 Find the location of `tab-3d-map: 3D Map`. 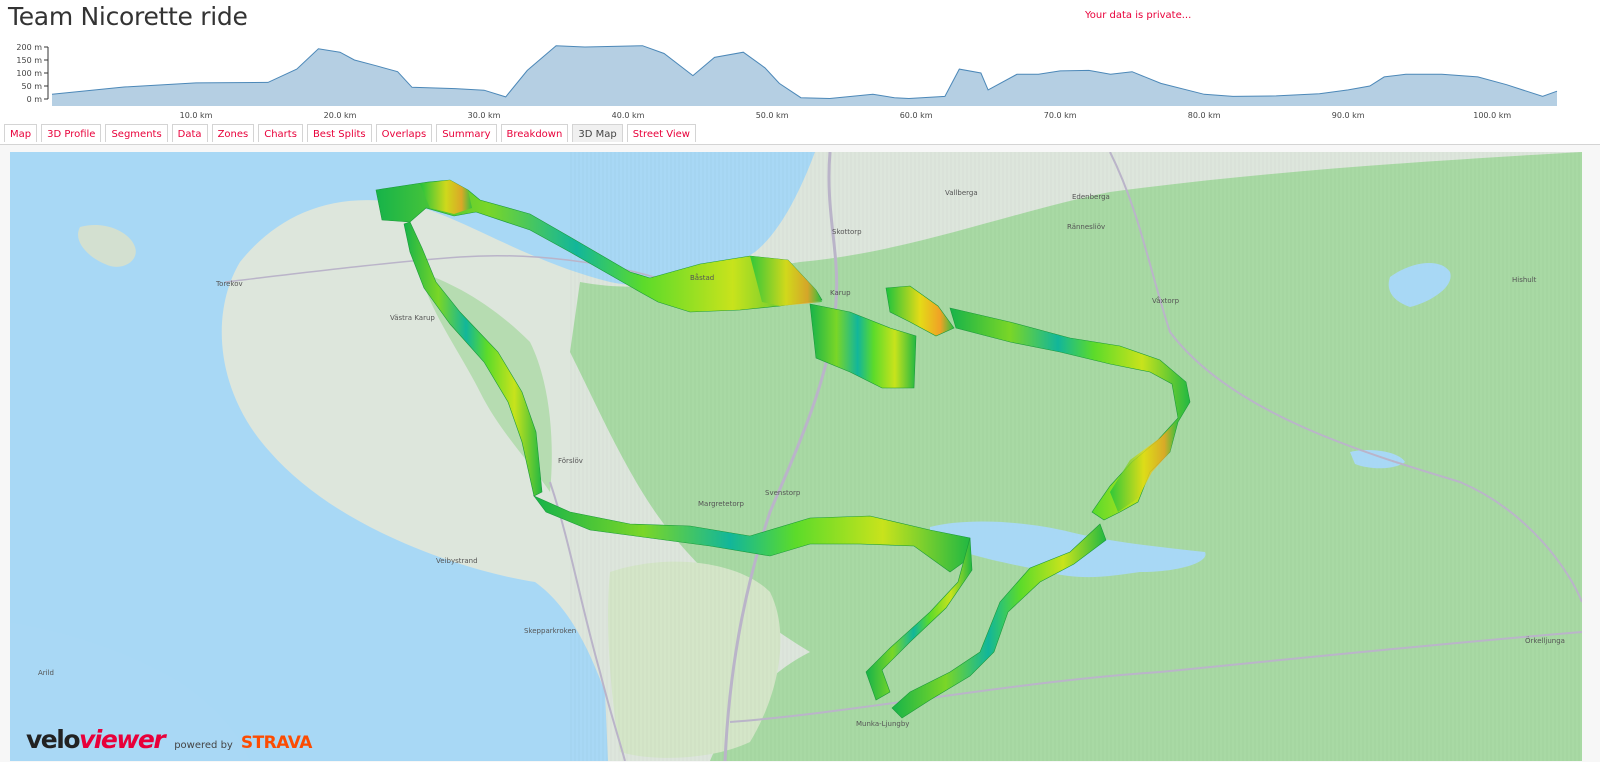

tab-3d-map: 3D Map is located at coordinates (597, 133).